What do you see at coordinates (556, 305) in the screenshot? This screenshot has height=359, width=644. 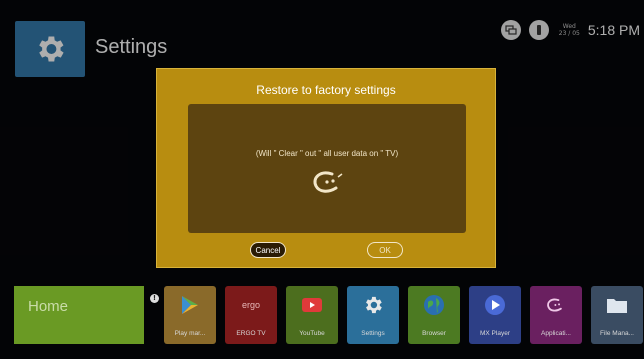 I see `apps-icon` at bounding box center [556, 305].